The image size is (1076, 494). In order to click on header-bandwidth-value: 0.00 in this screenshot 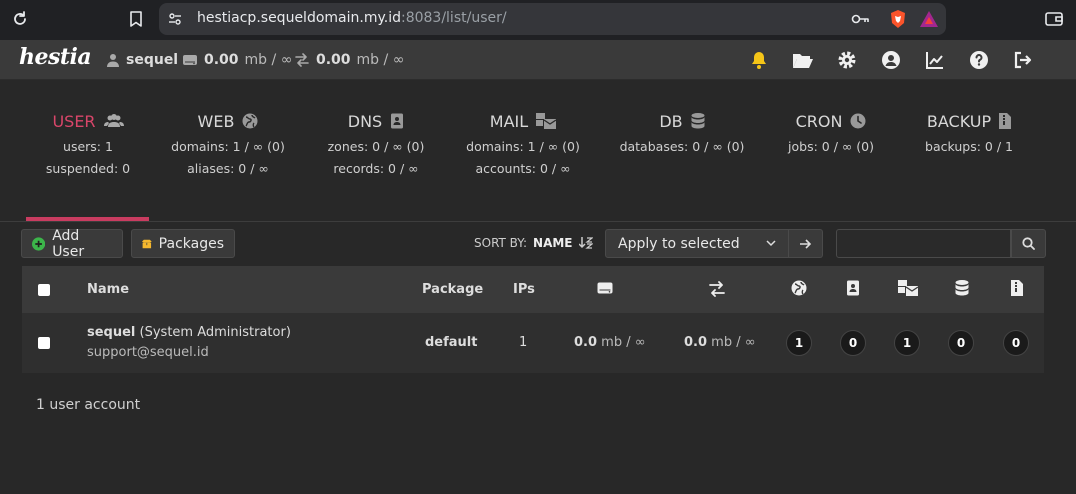, I will do `click(333, 60)`.